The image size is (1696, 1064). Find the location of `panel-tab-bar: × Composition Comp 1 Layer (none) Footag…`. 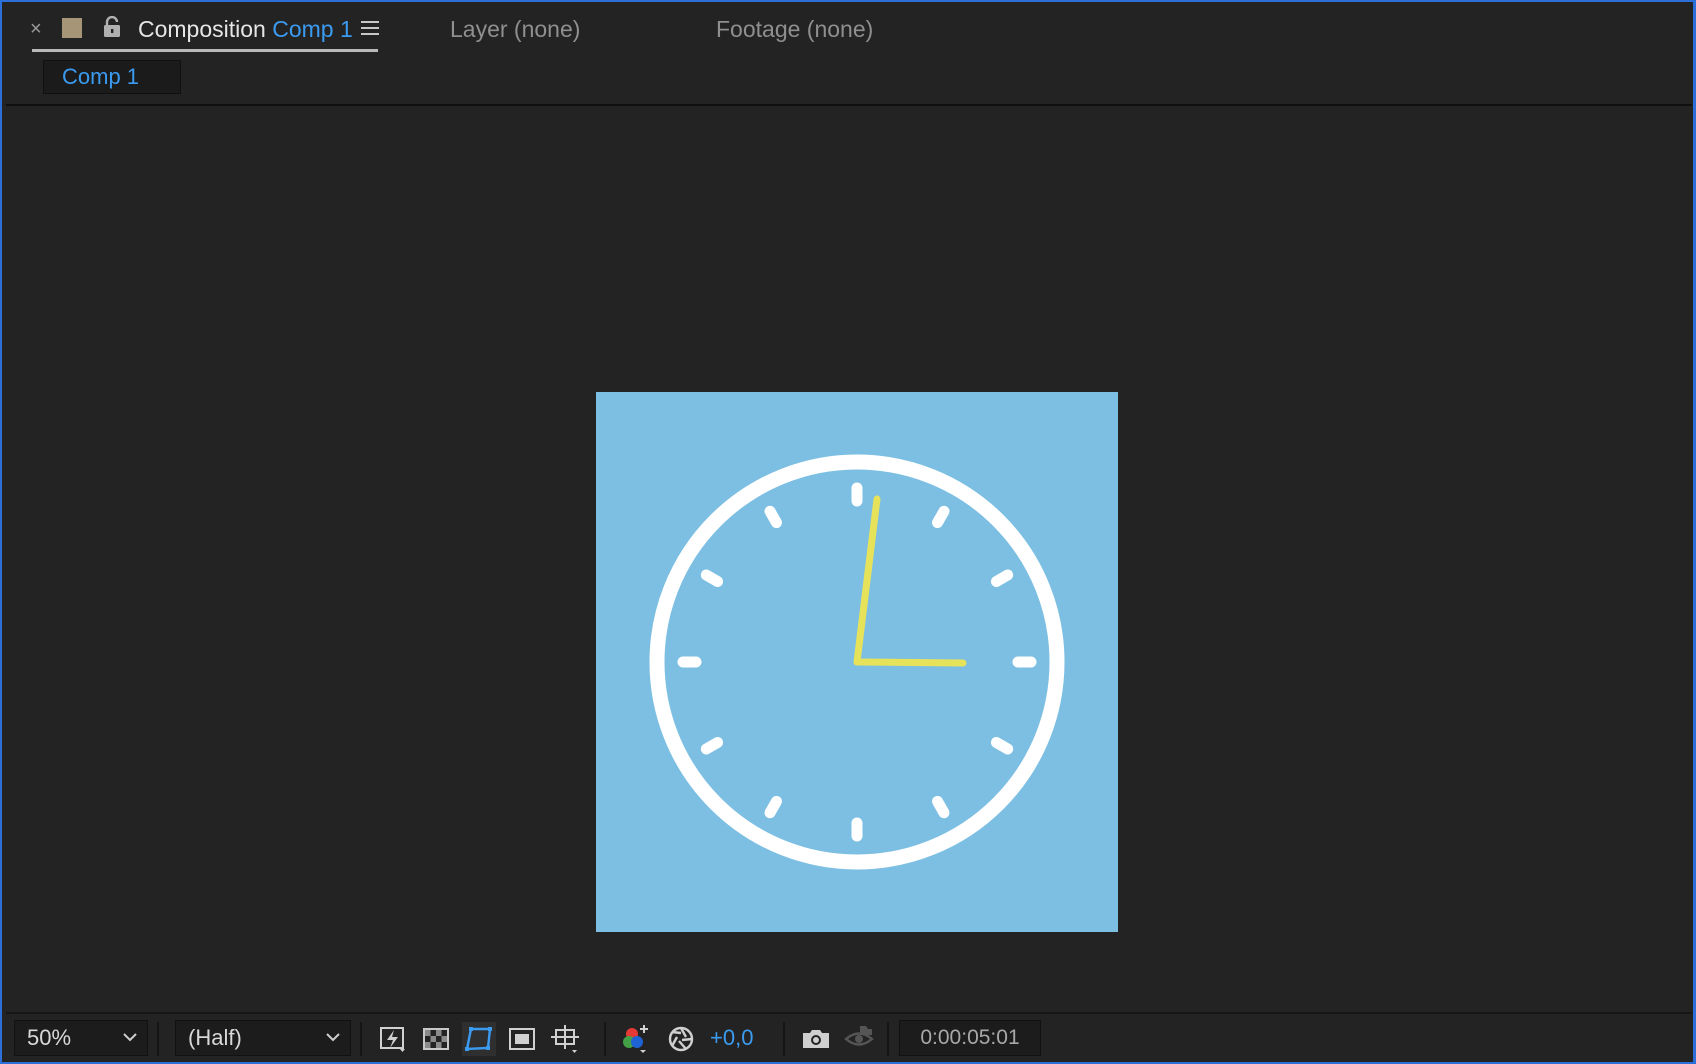

panel-tab-bar: × Composition Comp 1 Layer (none) Footag… is located at coordinates (849, 30).